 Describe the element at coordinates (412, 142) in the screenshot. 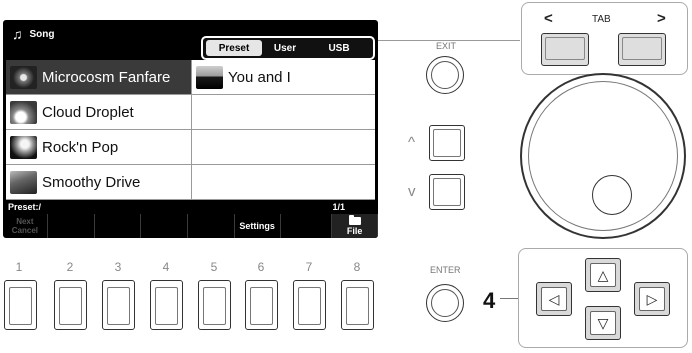

I see `up-arrow-icon: ^` at that location.